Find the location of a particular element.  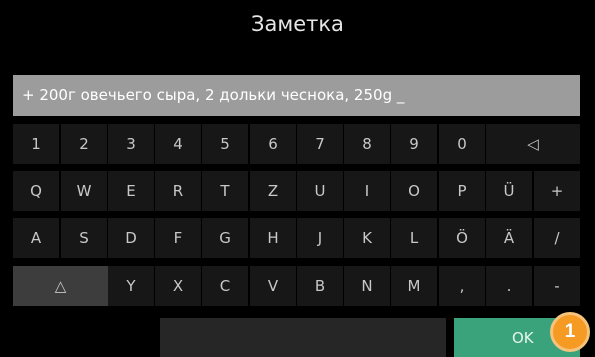

key-8: 8 is located at coordinates (367, 144).